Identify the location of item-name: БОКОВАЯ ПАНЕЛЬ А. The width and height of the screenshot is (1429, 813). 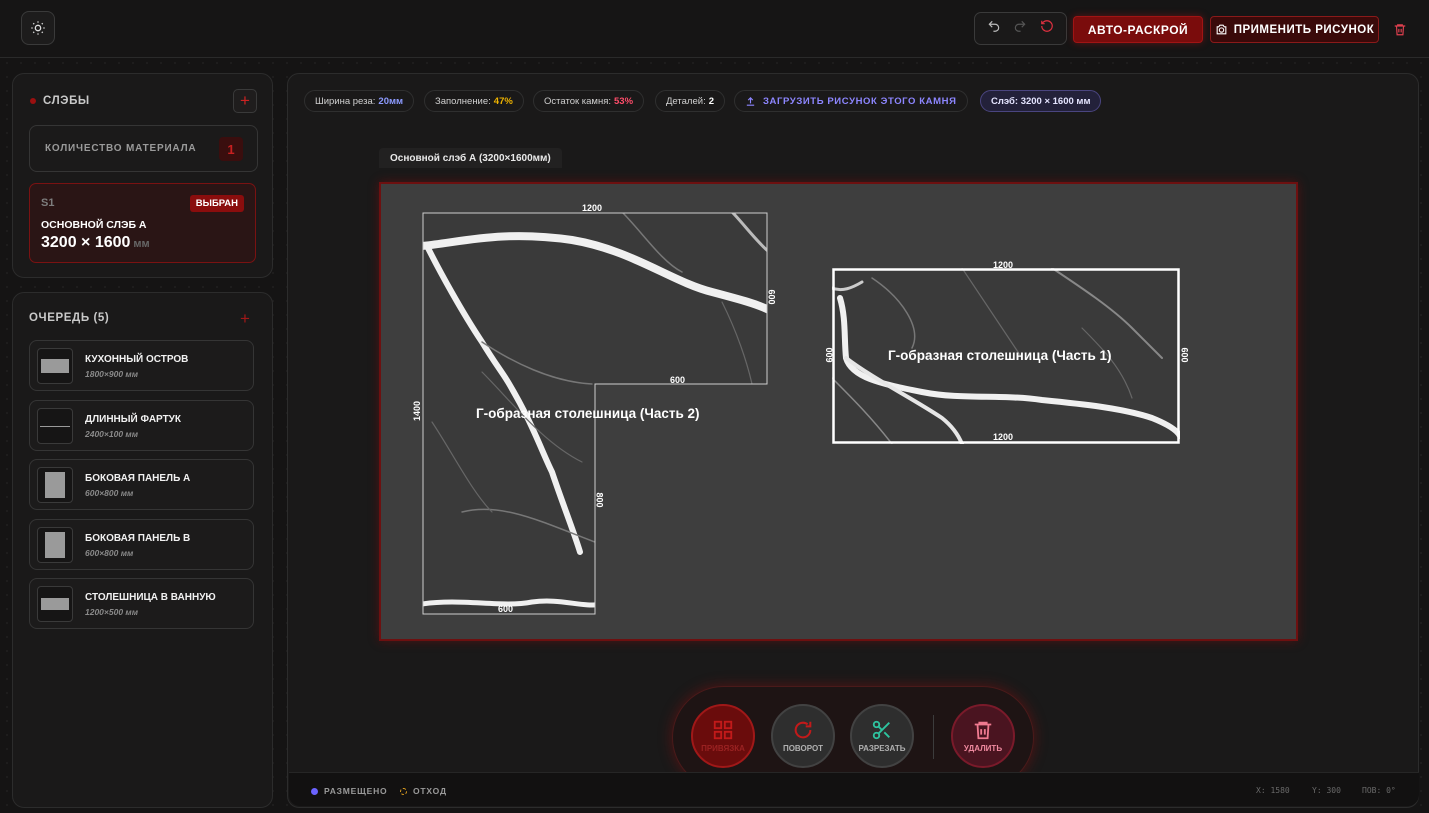
(138, 478).